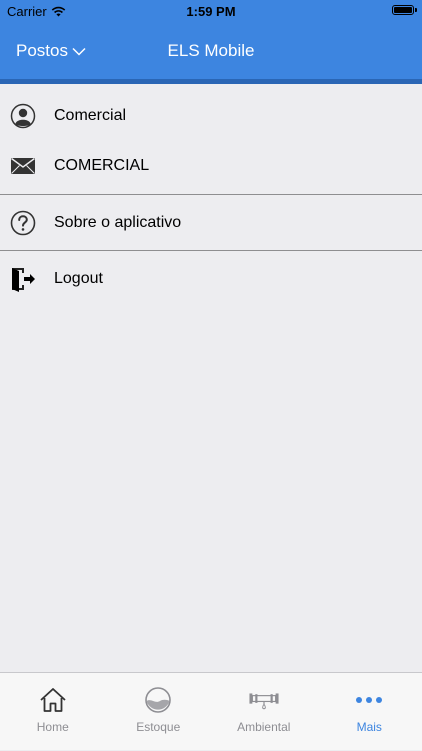  I want to click on about-app-label: Sobre o aplicativo, so click(117, 223).